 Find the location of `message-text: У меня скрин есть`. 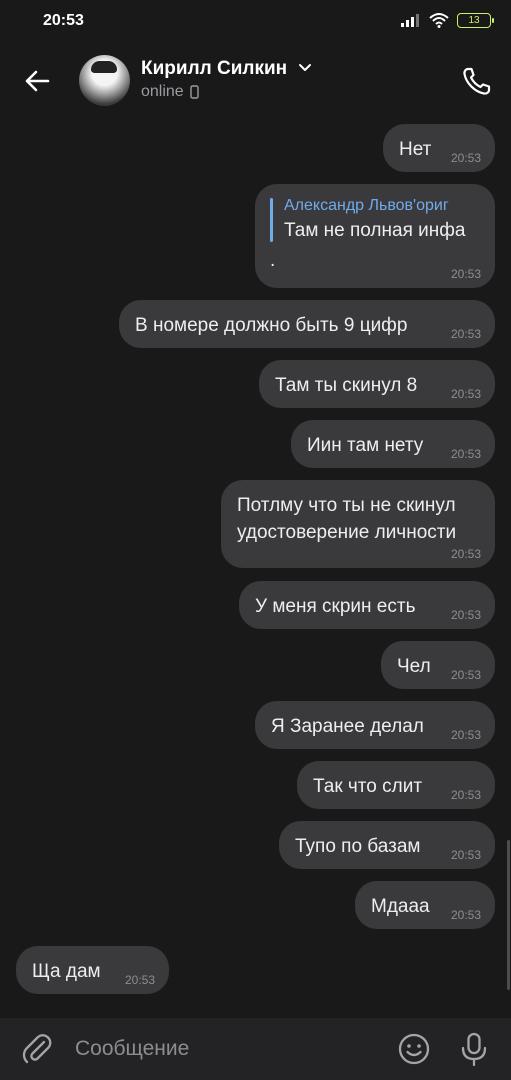

message-text: У меня скрин есть is located at coordinates (335, 606).